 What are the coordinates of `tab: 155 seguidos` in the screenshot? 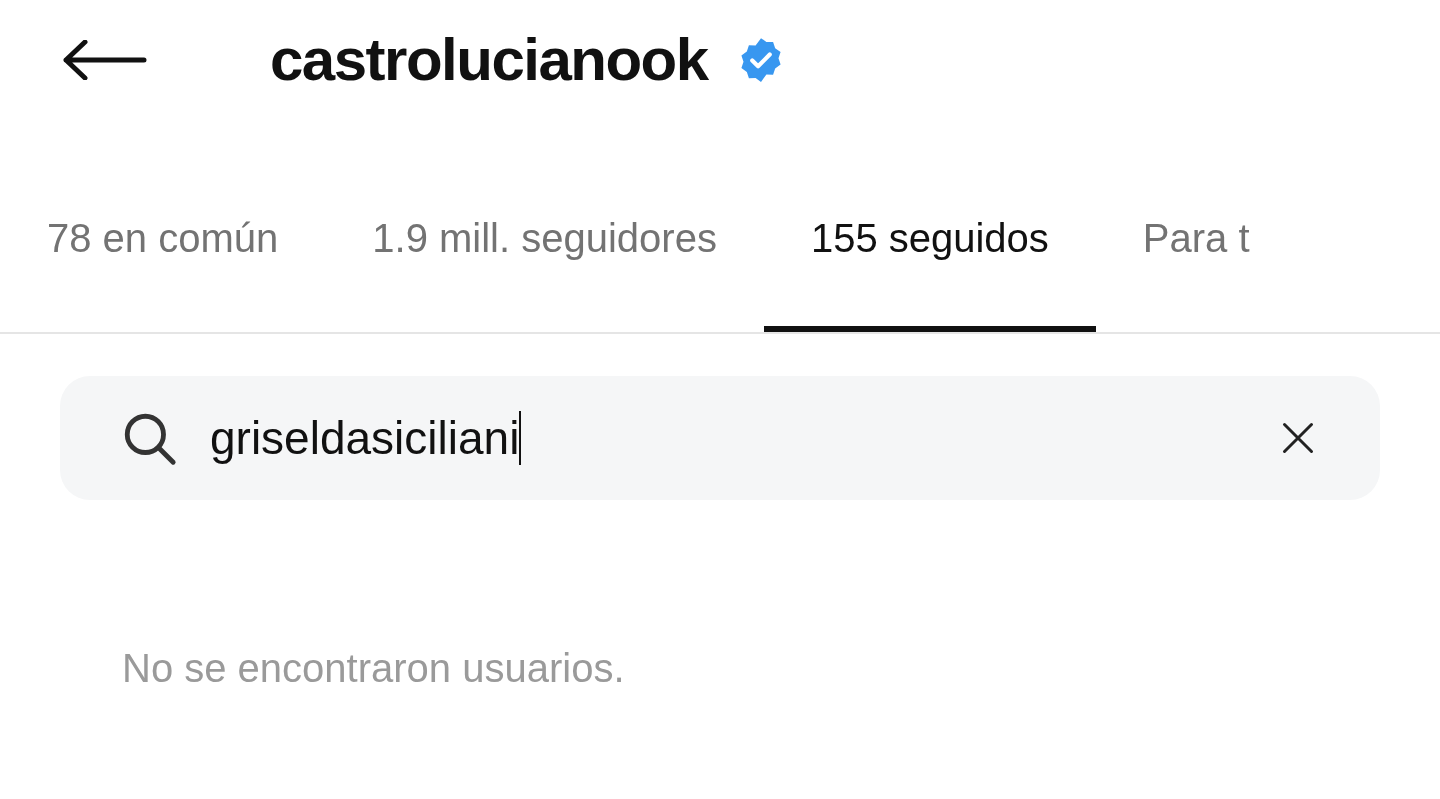 It's located at (929, 261).